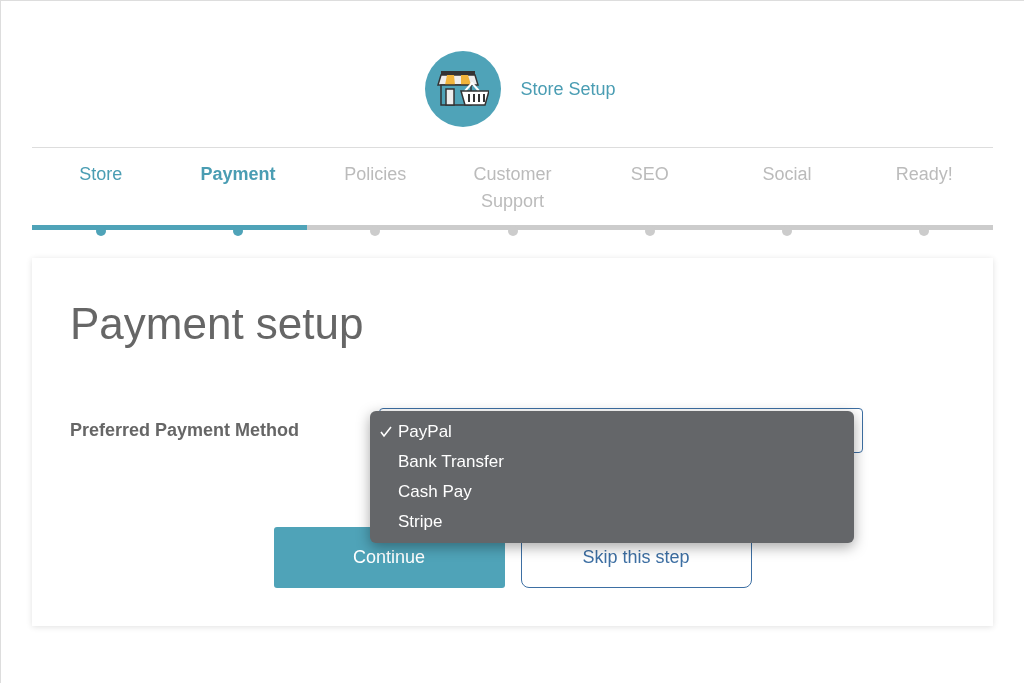  Describe the element at coordinates (435, 492) in the screenshot. I see `dropdown-option: Cash Pay` at that location.